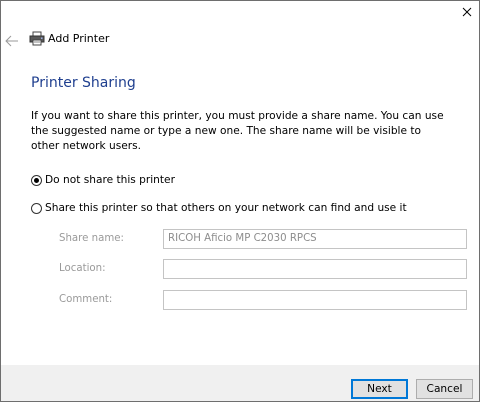  Describe the element at coordinates (110, 180) in the screenshot. I see `radio-label-no-share: Do not share this printer` at that location.